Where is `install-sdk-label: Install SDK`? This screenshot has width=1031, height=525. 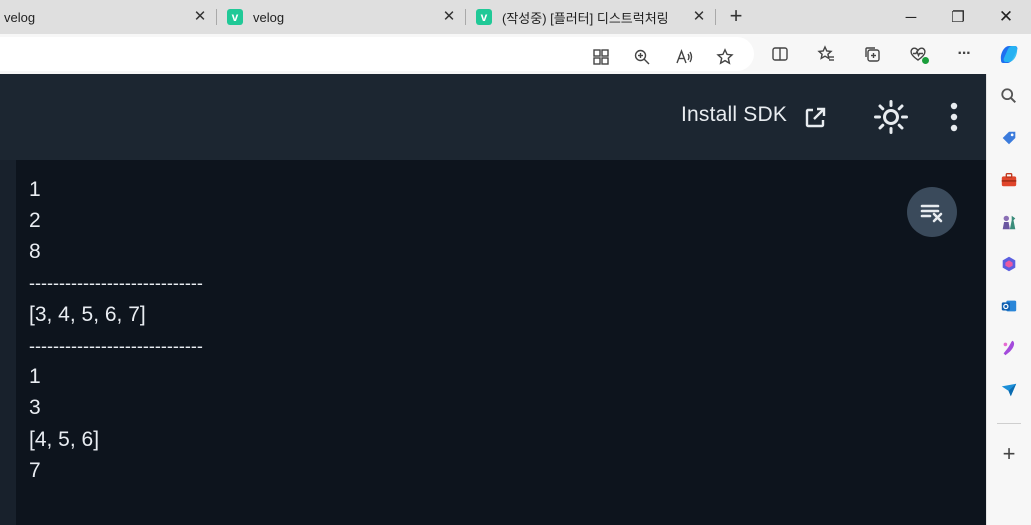
install-sdk-label: Install SDK is located at coordinates (734, 114).